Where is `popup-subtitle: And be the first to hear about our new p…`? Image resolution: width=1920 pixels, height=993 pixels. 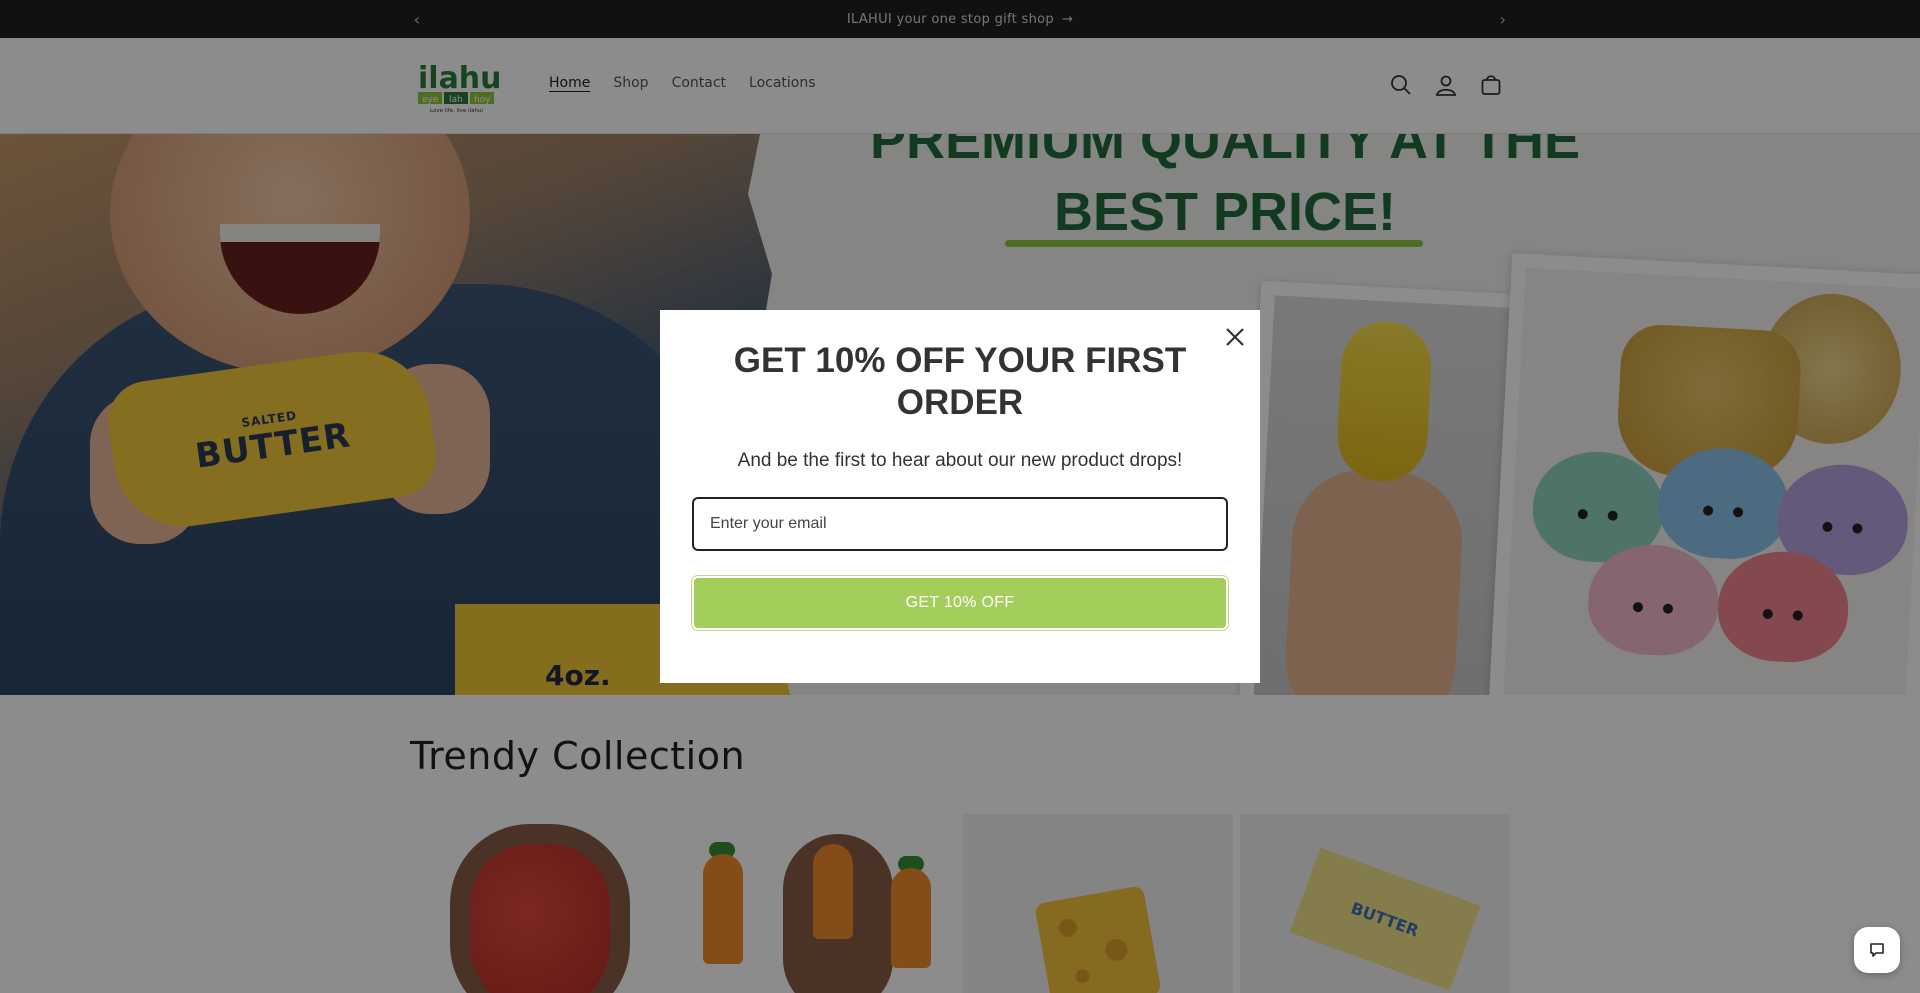
popup-subtitle: And be the first to hear about our new p… is located at coordinates (960, 460).